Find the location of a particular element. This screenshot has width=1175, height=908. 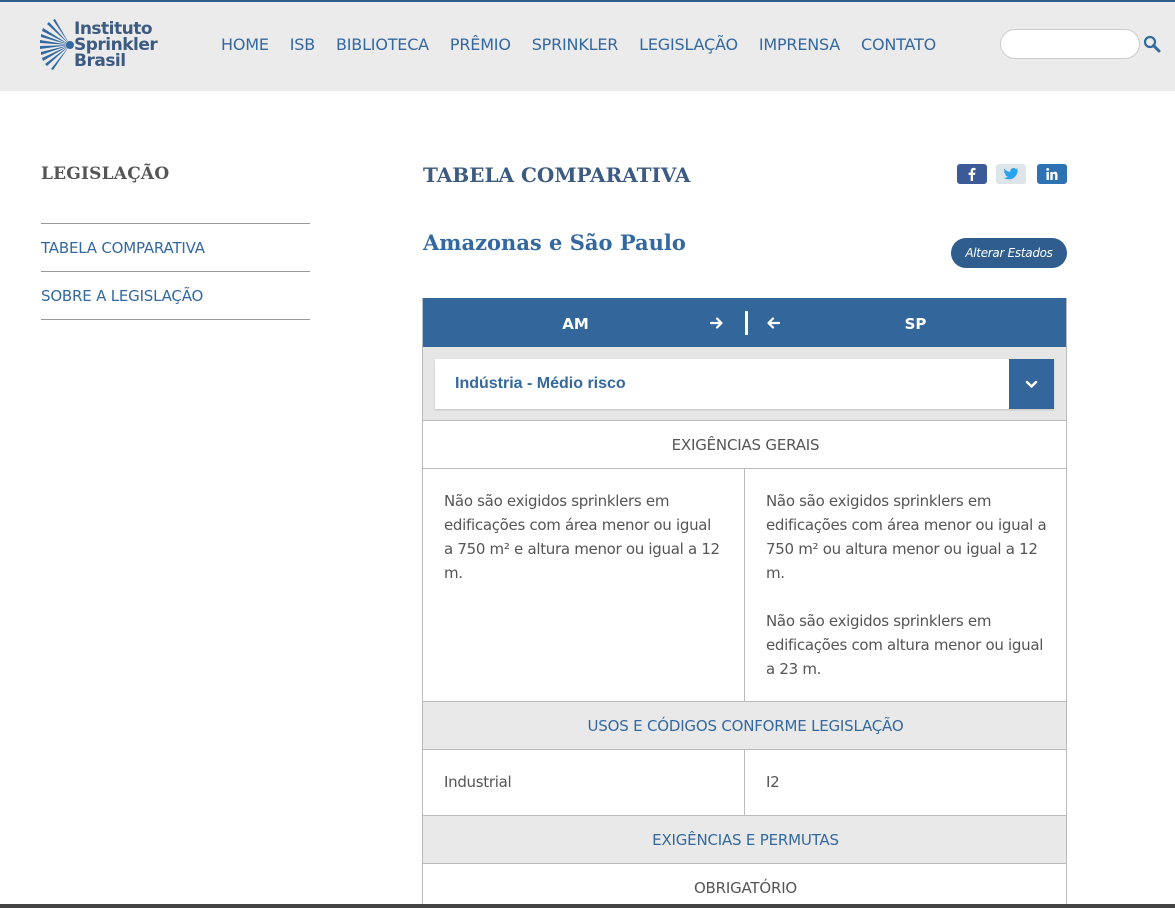

change-states-button: Alterar Estados is located at coordinates (1009, 253).